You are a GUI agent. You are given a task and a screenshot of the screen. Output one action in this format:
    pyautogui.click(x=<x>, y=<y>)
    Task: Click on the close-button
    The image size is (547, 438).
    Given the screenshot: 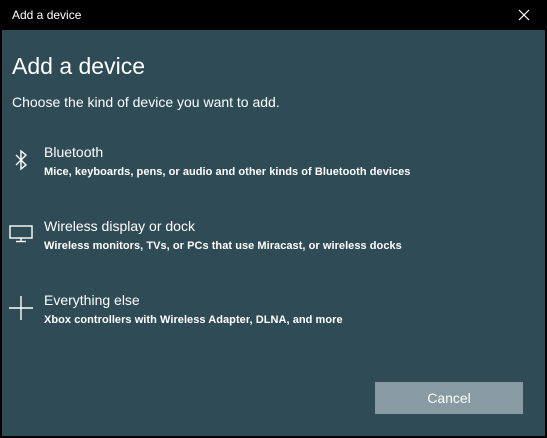 What is the action you would take?
    pyautogui.click(x=524, y=15)
    